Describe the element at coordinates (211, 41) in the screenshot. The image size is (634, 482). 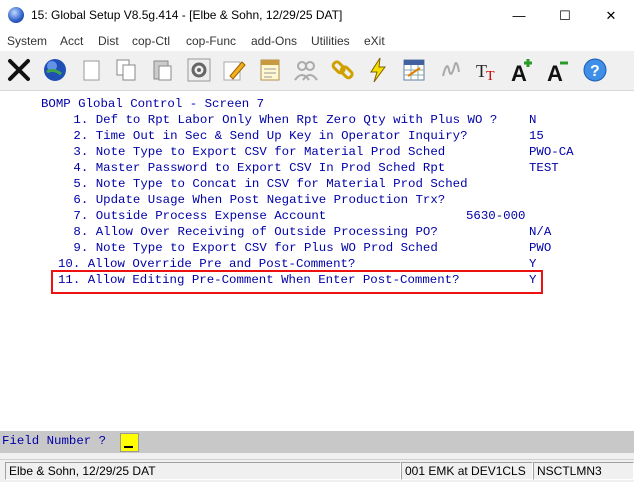
I see `menu-cop-func: cop-Func` at that location.